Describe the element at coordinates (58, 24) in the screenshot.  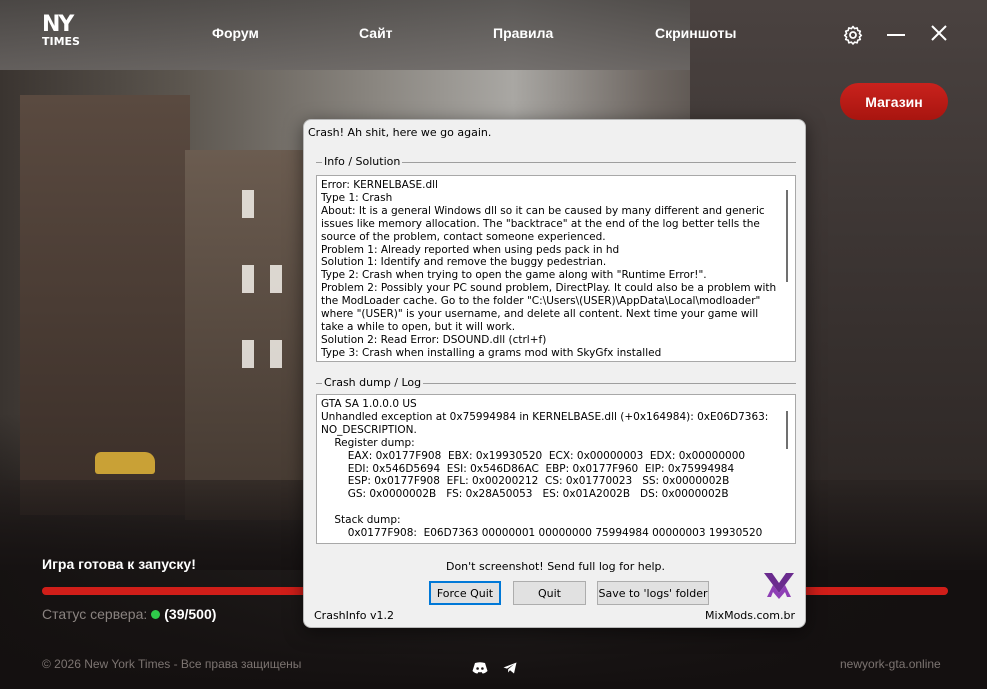
I see `logo-line1: NY` at that location.